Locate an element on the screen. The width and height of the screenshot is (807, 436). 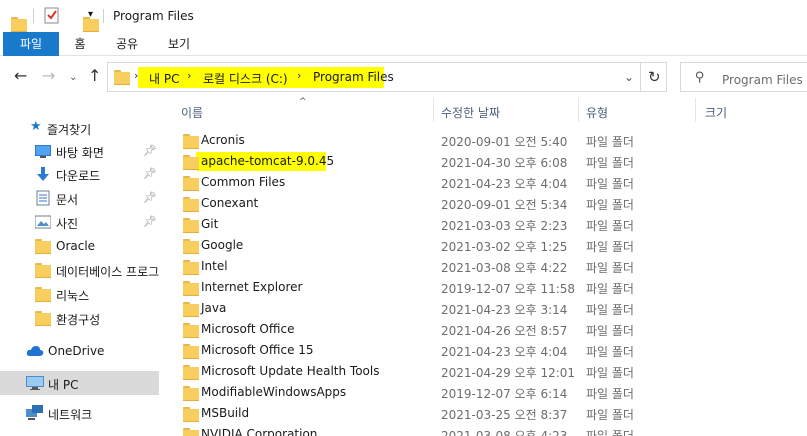
separator is located at coordinates (103, 16).